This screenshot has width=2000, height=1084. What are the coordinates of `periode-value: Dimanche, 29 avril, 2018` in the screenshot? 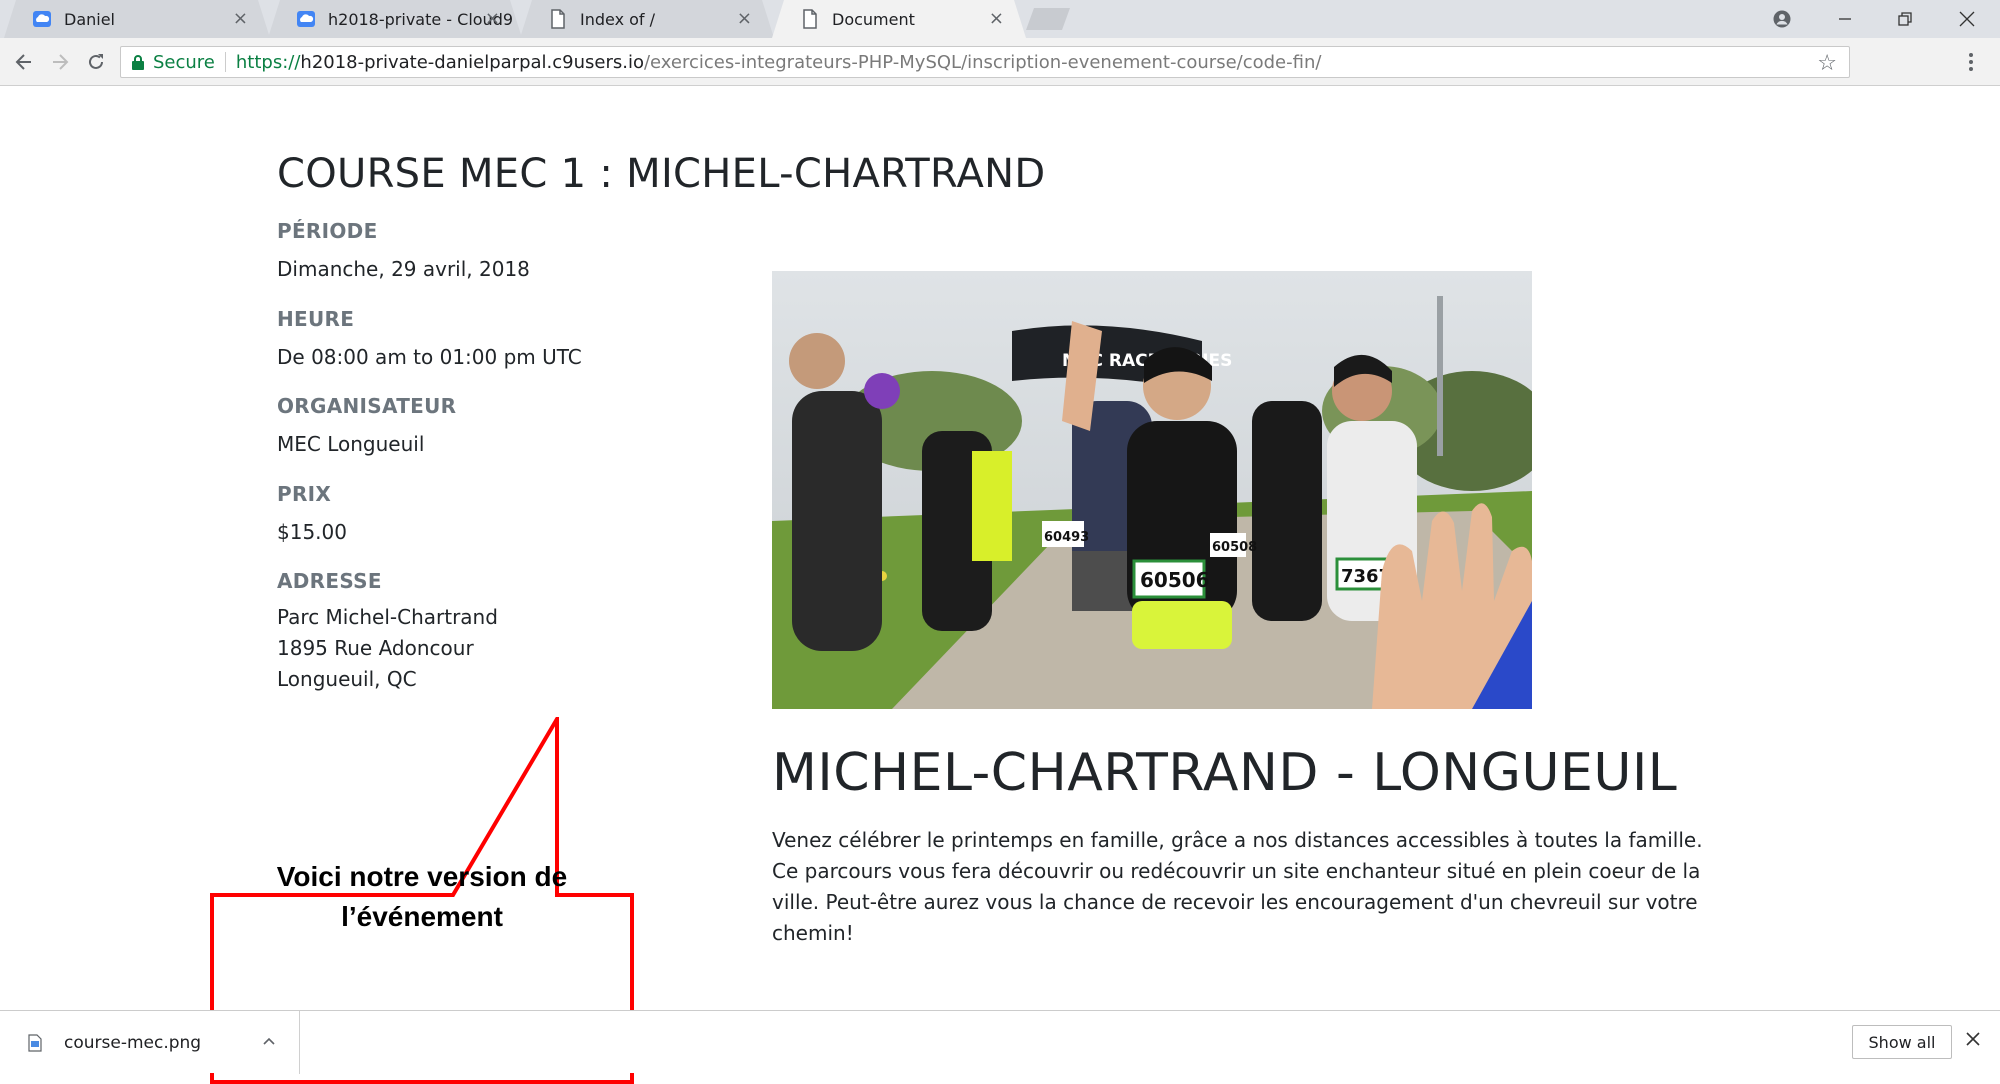 It's located at (403, 269).